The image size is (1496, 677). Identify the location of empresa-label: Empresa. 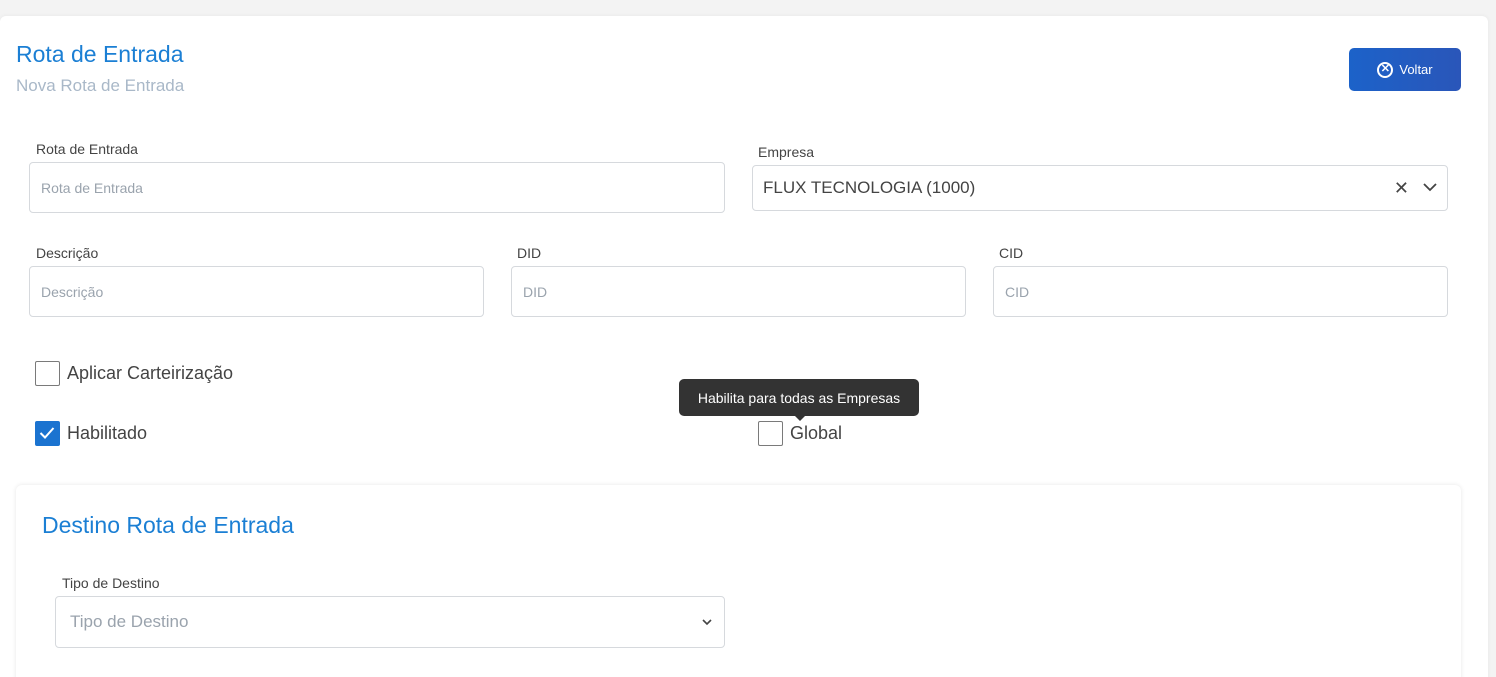
(786, 152).